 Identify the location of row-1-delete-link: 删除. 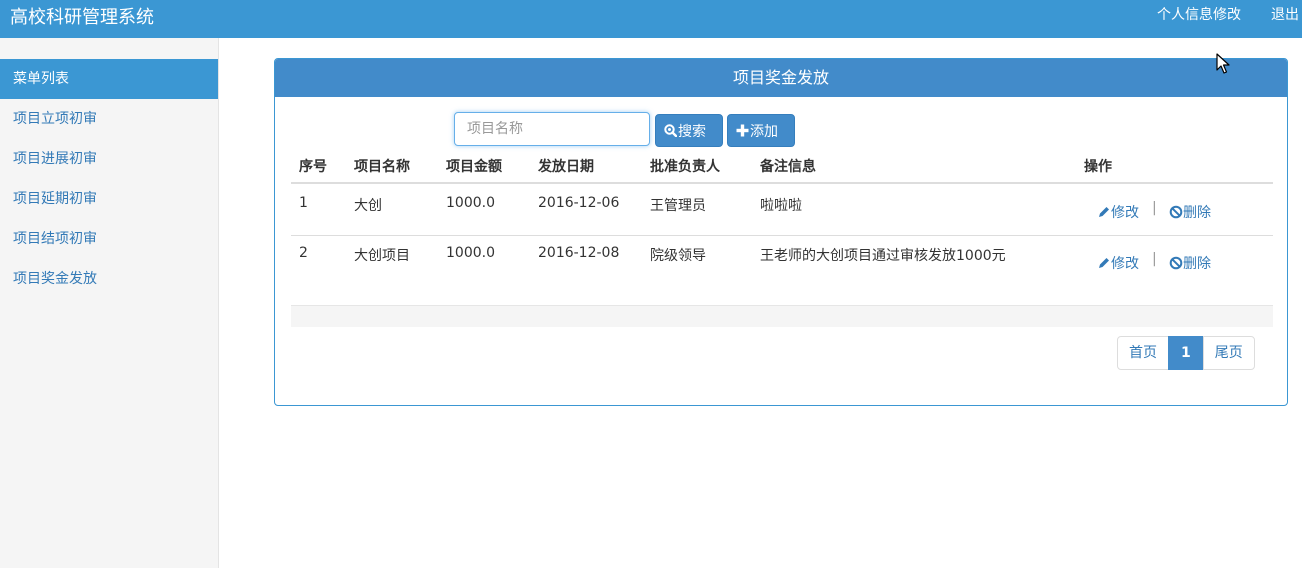
(1190, 212).